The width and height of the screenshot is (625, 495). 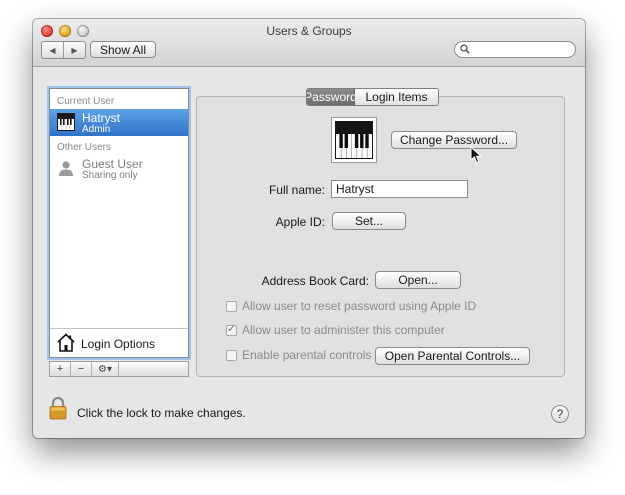 What do you see at coordinates (343, 330) in the screenshot?
I see `administer-label: Allow user to administer this computer` at bounding box center [343, 330].